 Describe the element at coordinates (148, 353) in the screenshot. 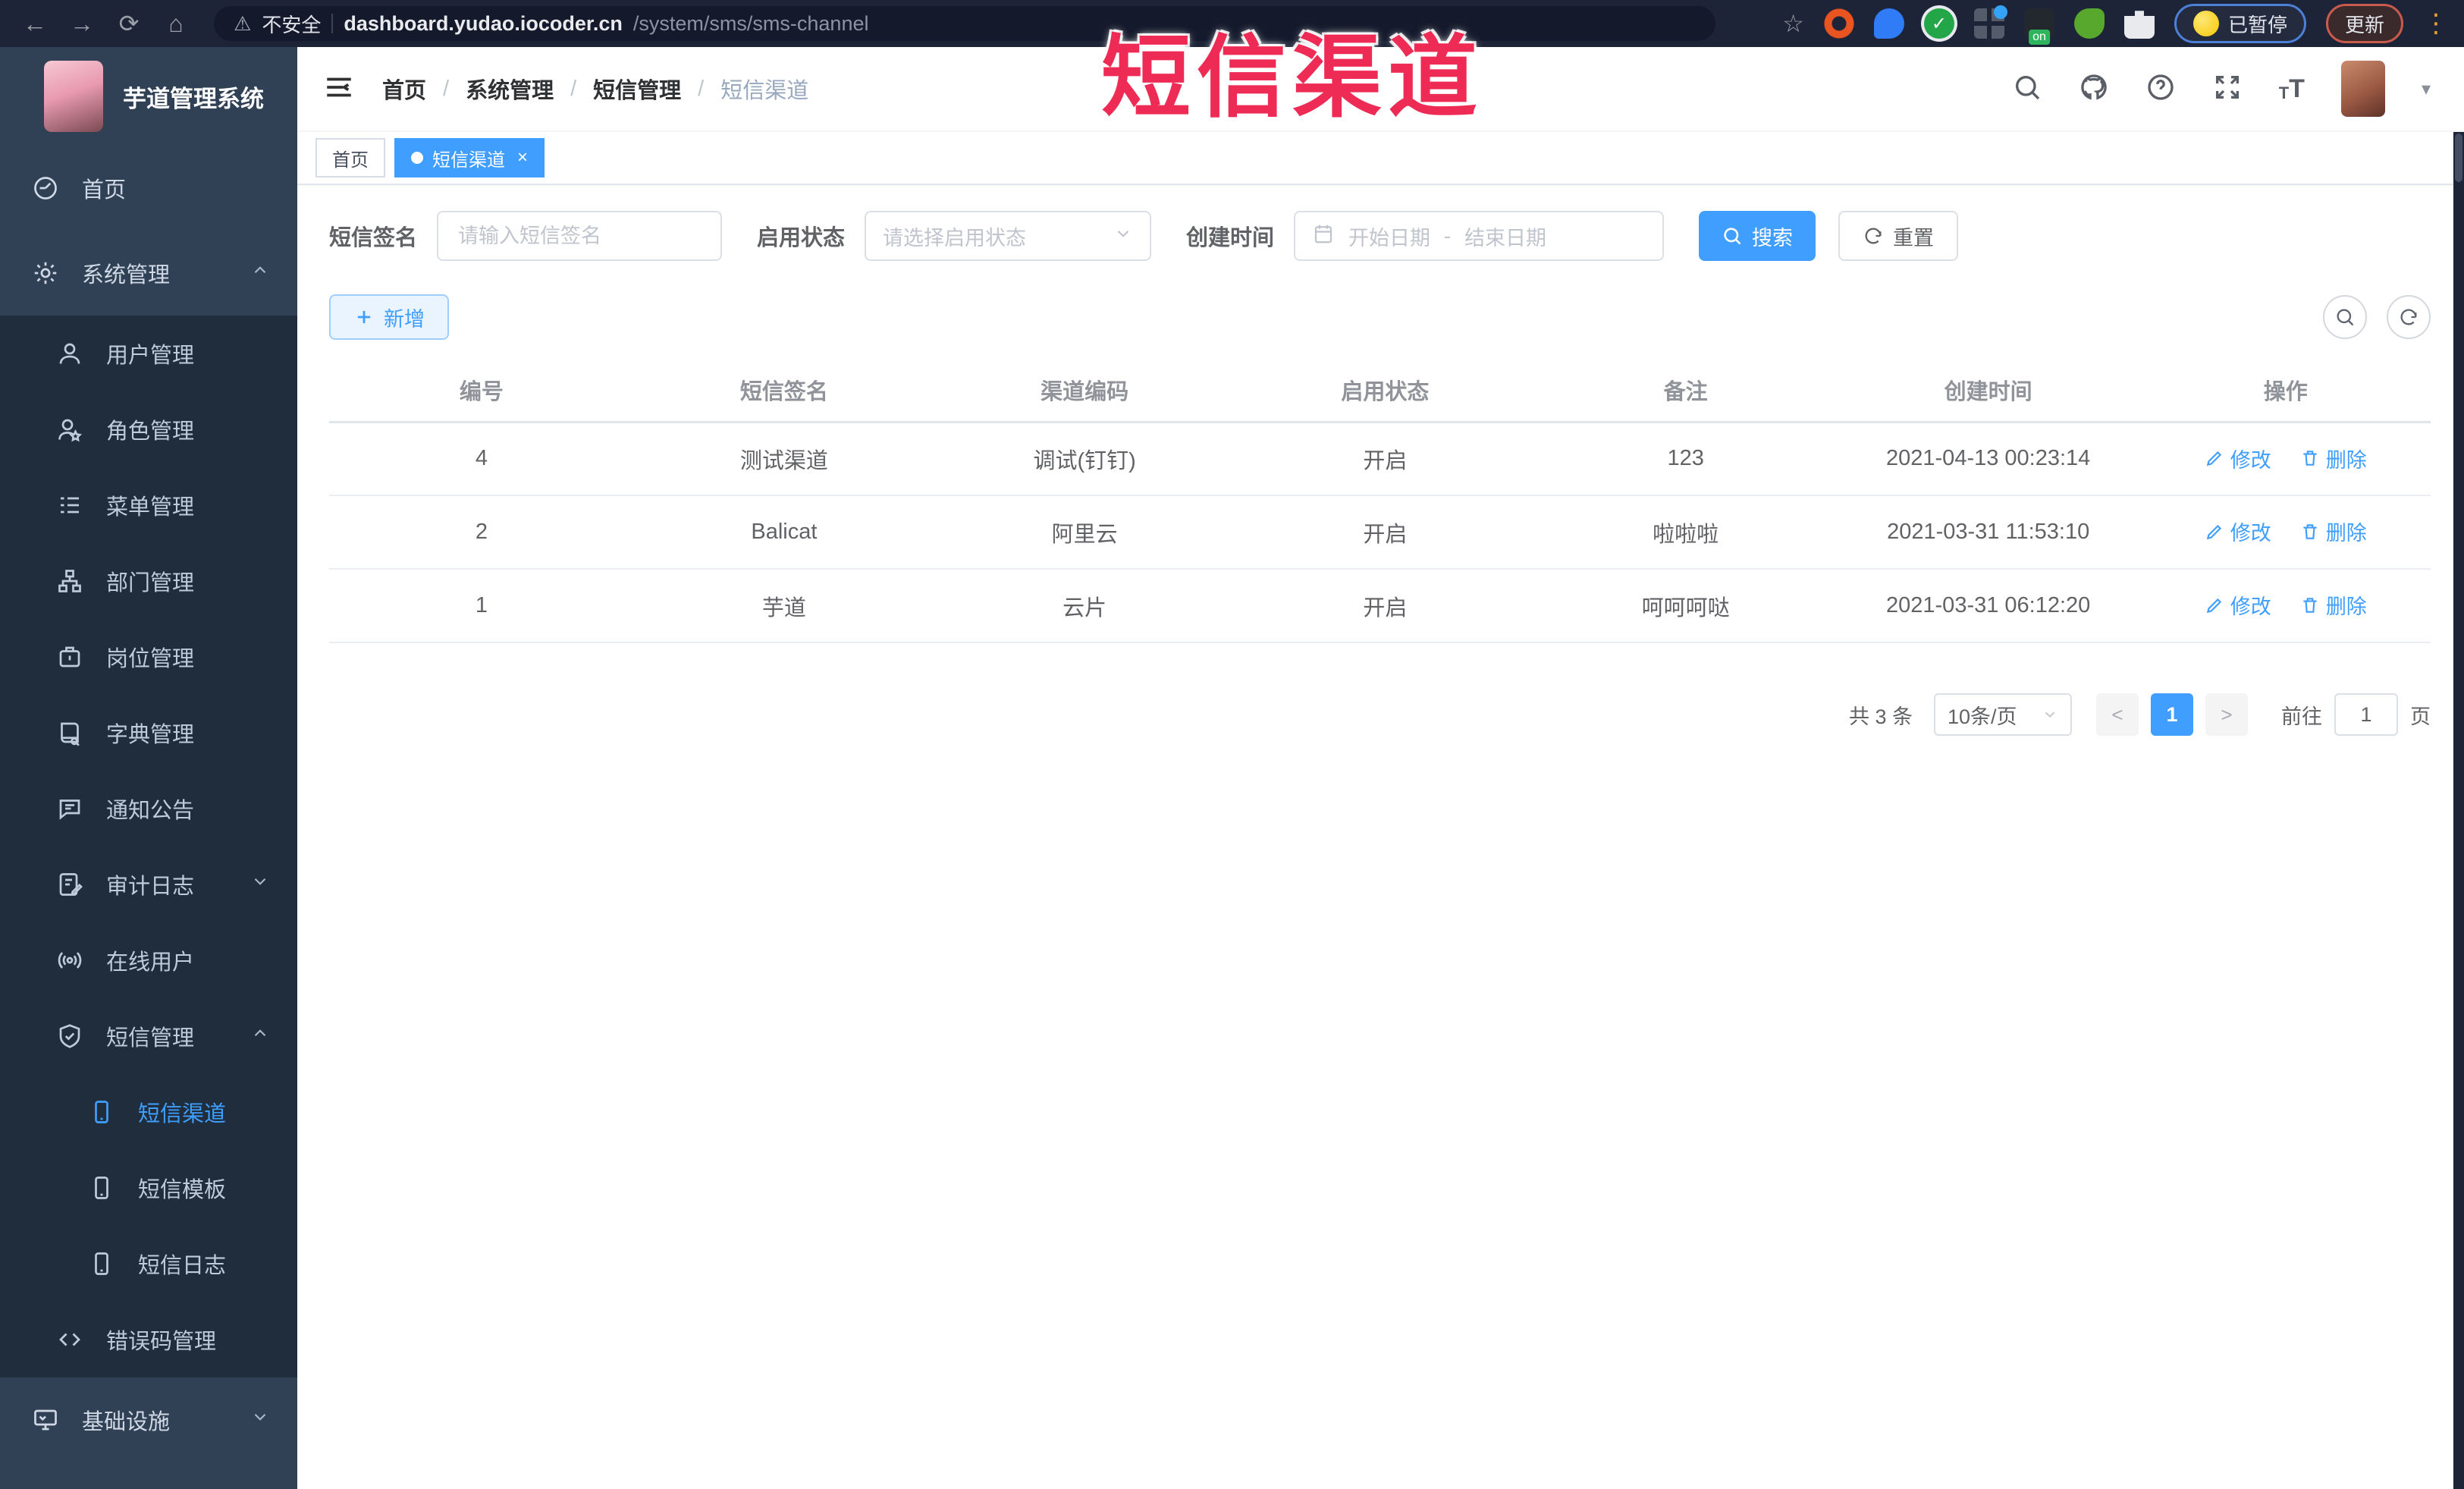

I see `sidebar-item-user-management: 用户管理` at that location.